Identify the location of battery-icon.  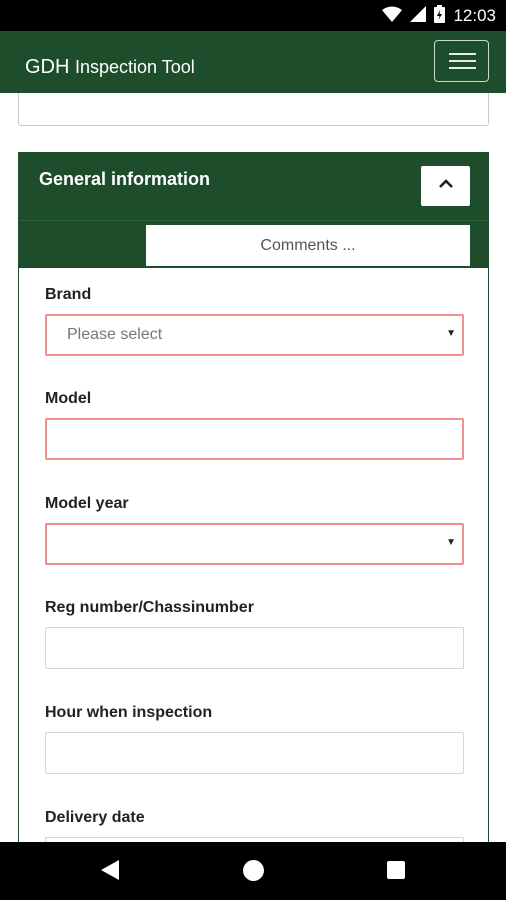
(440, 16).